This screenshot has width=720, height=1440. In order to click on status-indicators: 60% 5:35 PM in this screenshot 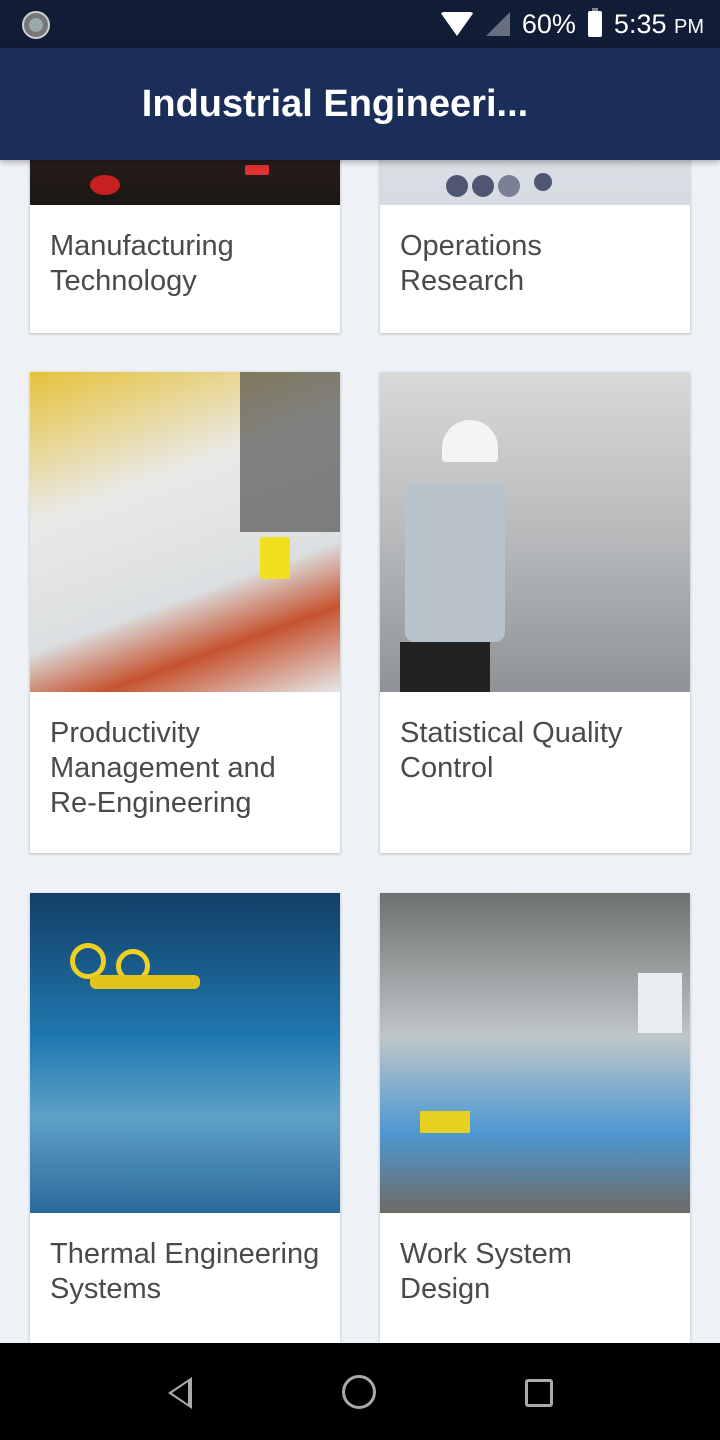, I will do `click(571, 24)`.